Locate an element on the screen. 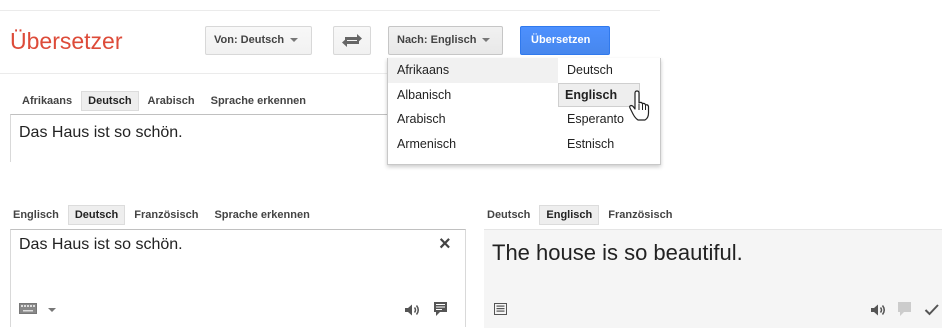 This screenshot has height=328, width=942. to-language-label: Nach: Englisch is located at coordinates (437, 40).